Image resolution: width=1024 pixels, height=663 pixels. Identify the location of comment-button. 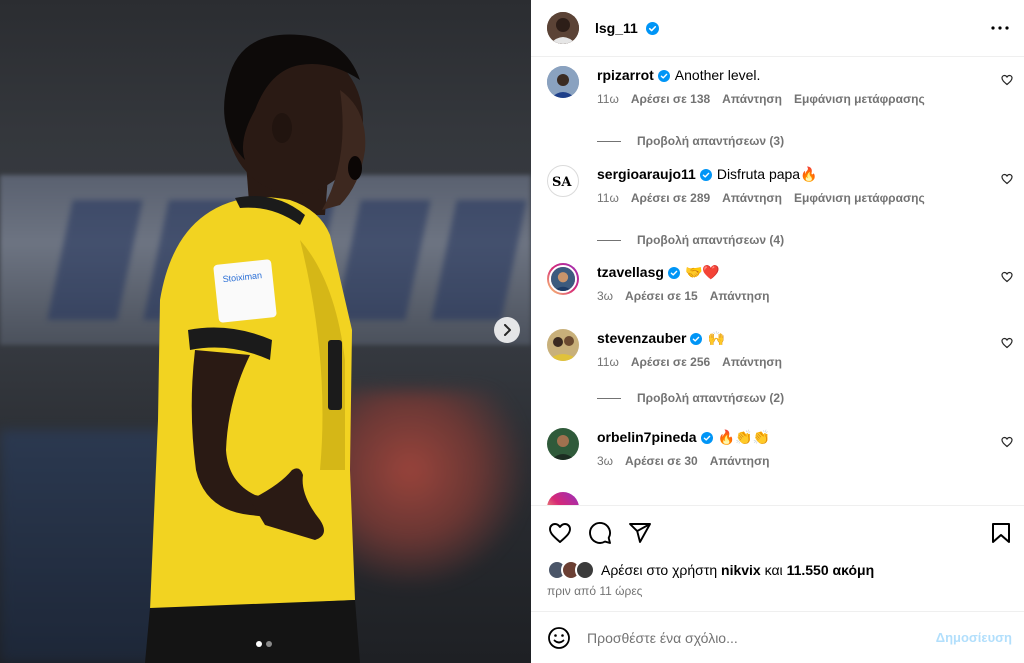
(600, 533).